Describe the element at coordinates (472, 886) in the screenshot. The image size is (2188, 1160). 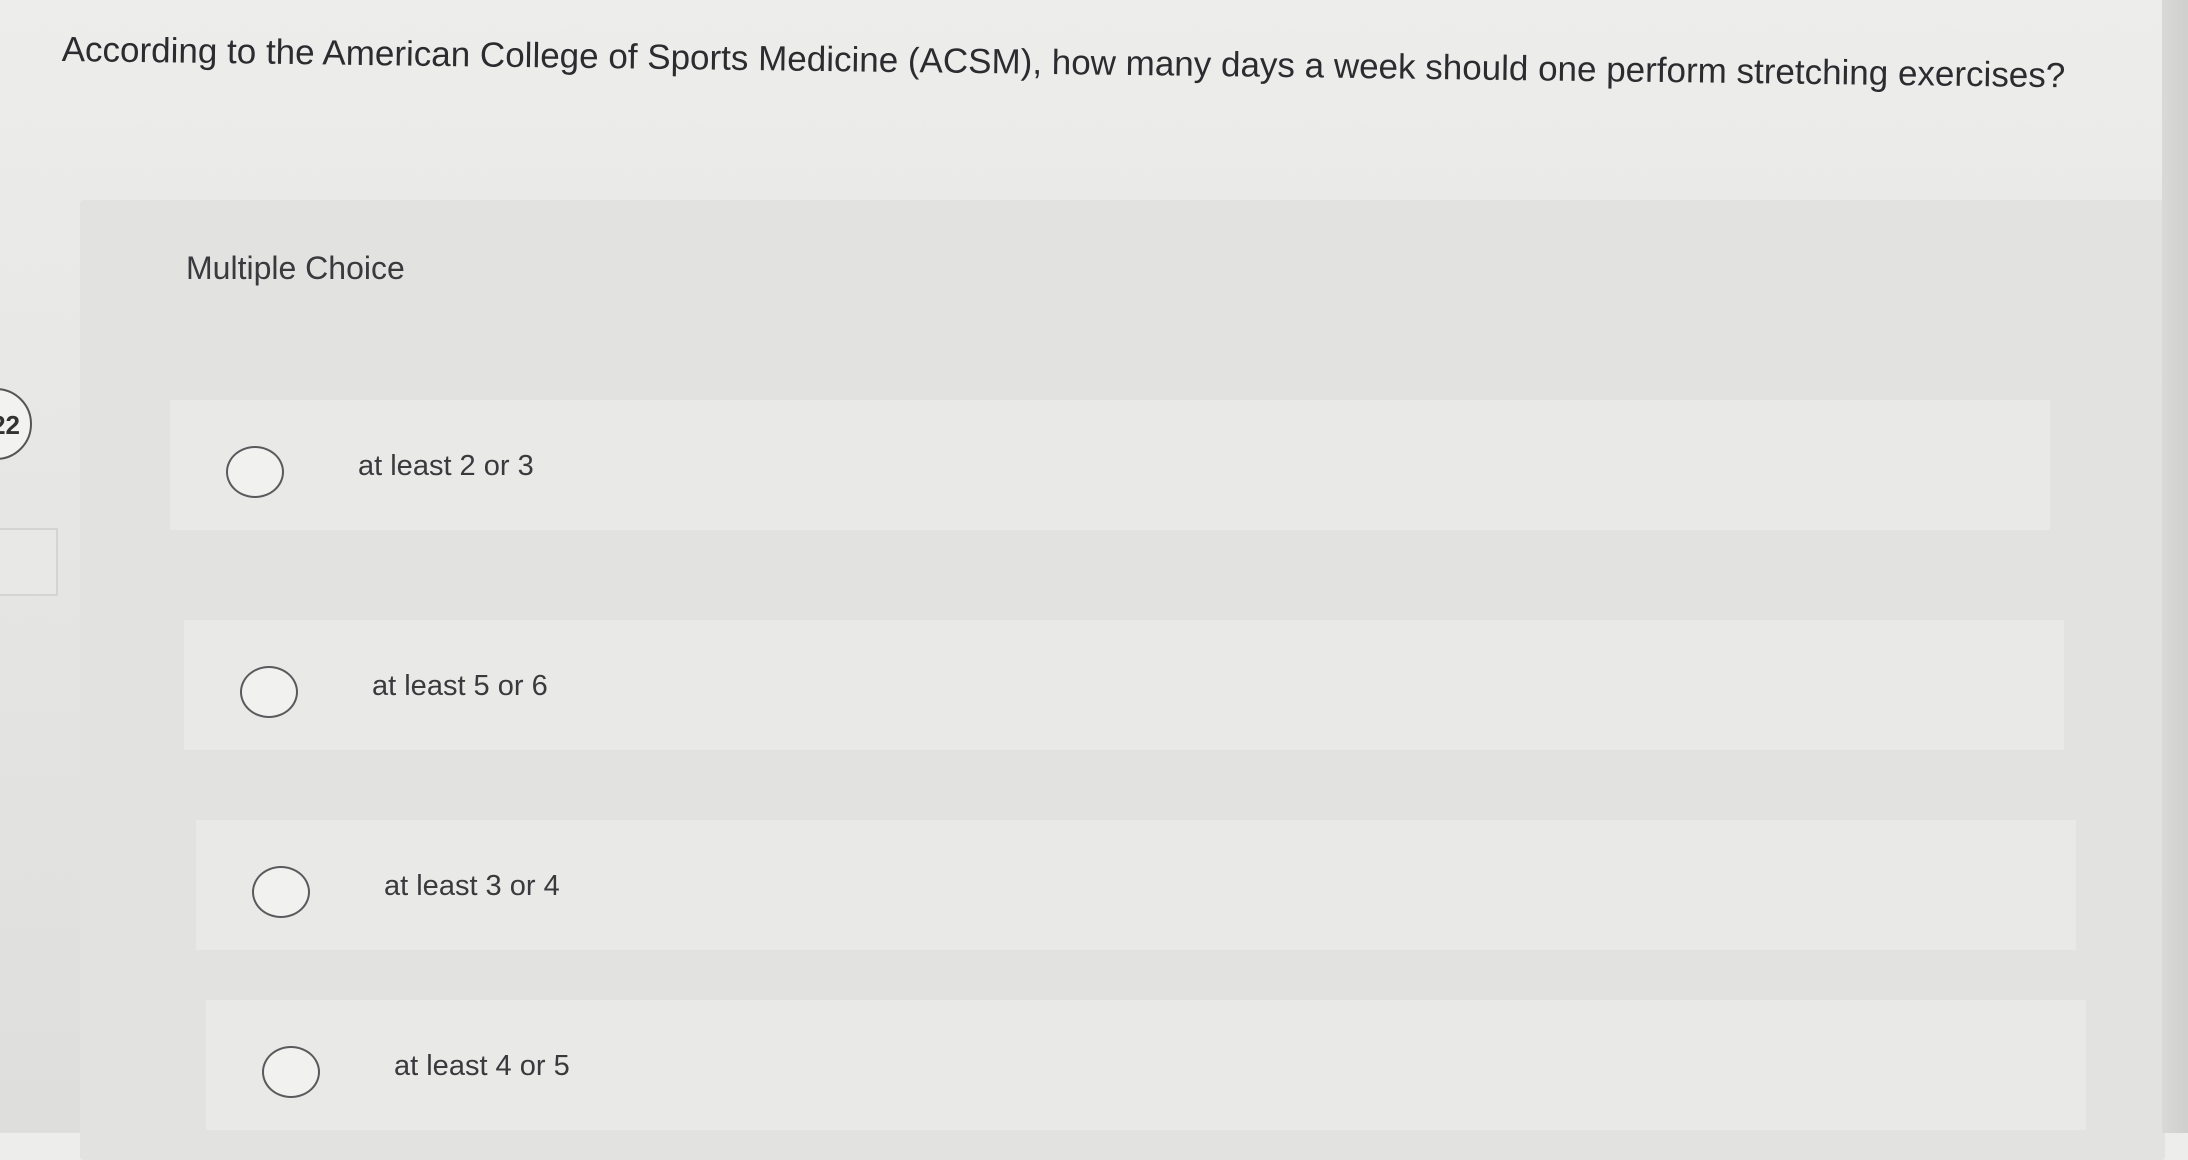
I see `choice-label: at least 3 or 4` at that location.